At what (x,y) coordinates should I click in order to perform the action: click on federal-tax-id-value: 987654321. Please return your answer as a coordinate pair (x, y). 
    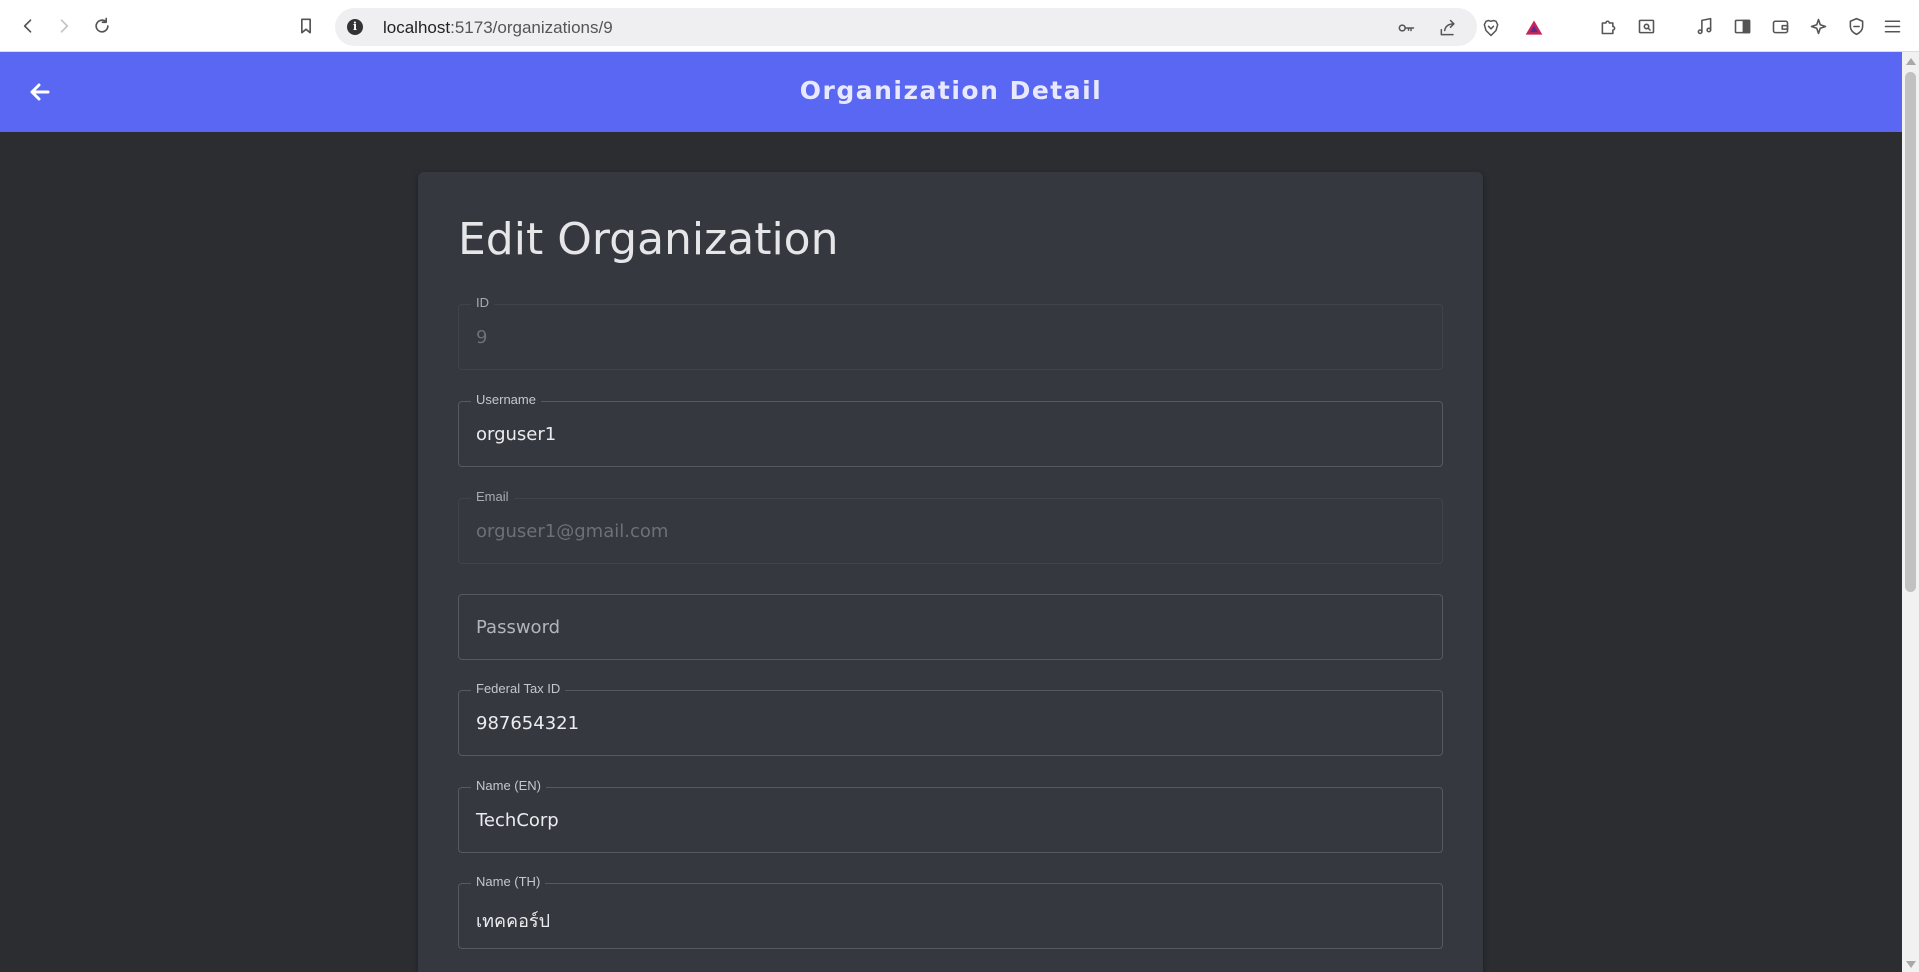
    Looking at the image, I should click on (527, 723).